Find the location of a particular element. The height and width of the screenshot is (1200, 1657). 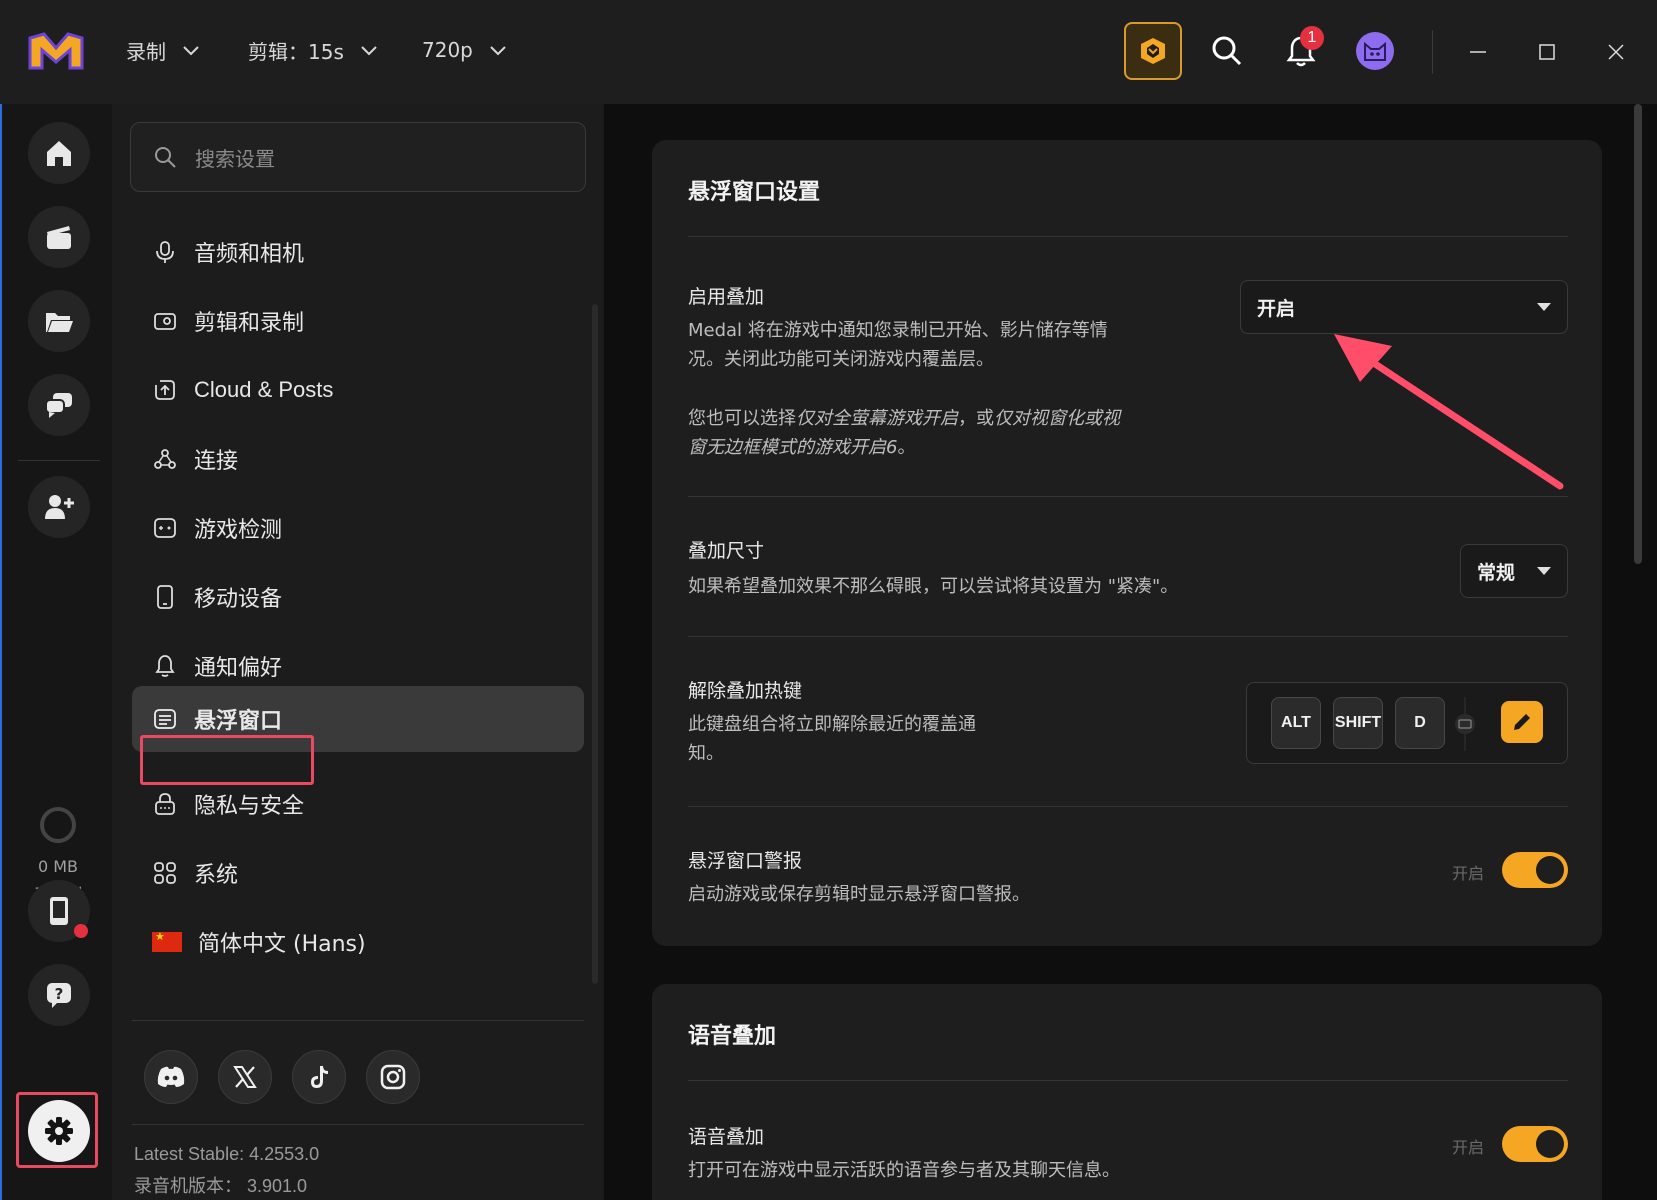

content-scrollbar is located at coordinates (1638, 334).